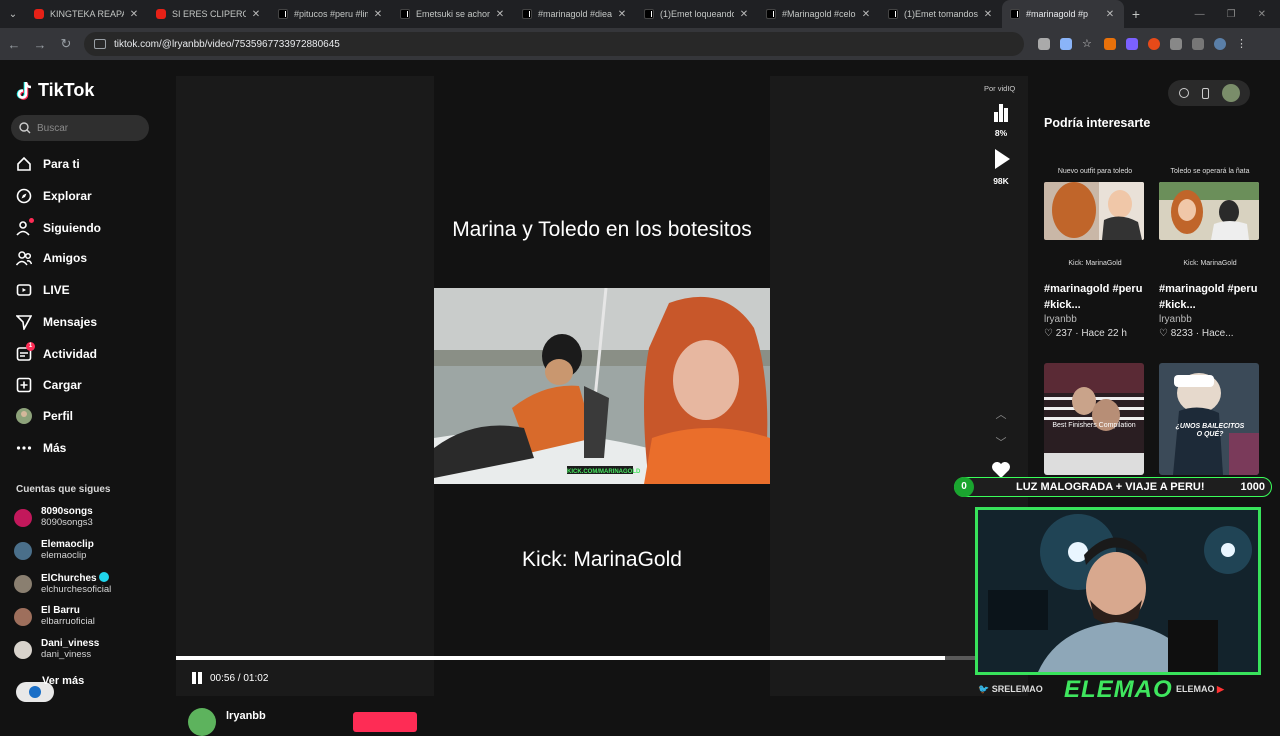  I want to click on maximize-icon: ❐, so click(1231, 14).